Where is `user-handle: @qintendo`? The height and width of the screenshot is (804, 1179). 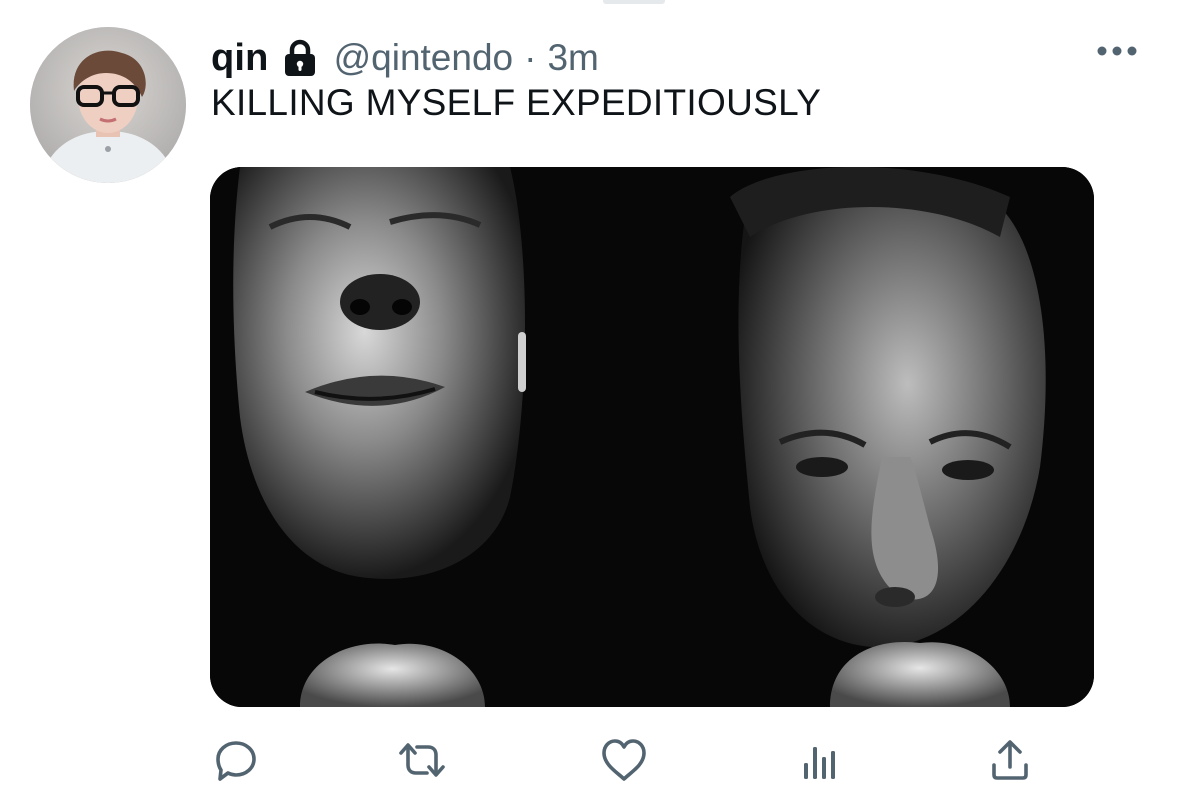
user-handle: @qintendo is located at coordinates (424, 58).